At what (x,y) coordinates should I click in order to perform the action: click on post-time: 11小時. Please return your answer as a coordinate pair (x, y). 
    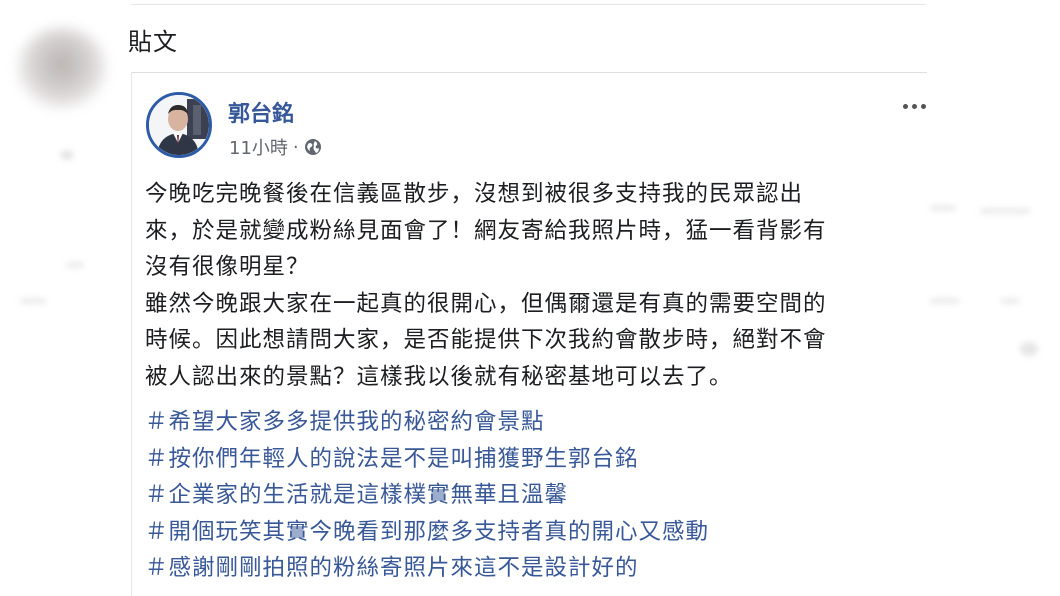
    Looking at the image, I should click on (258, 147).